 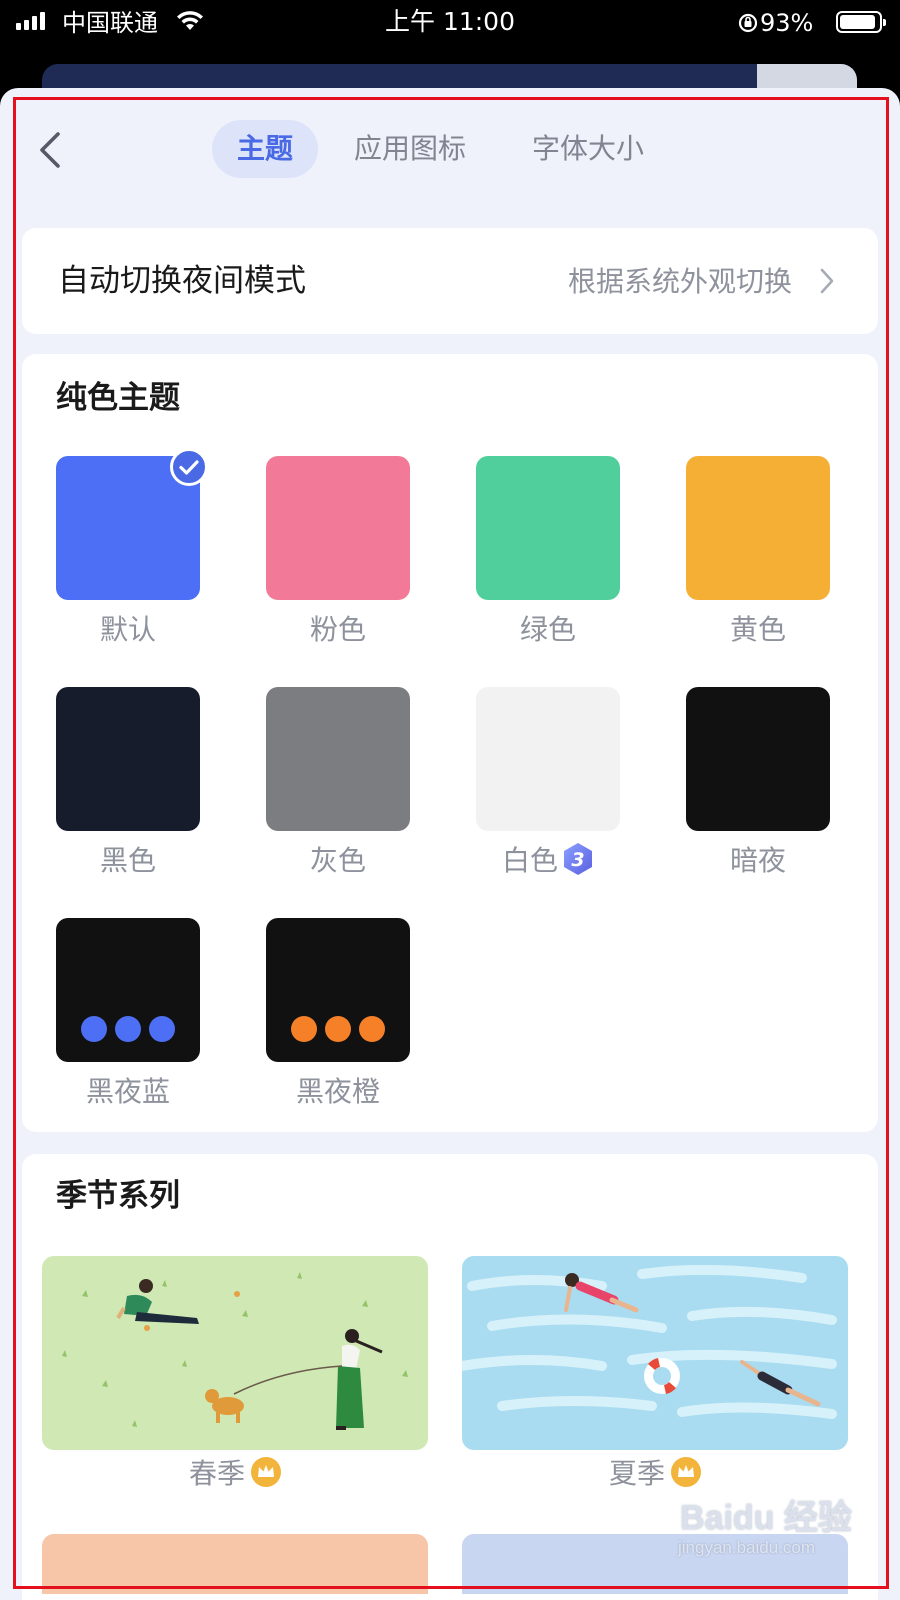 What do you see at coordinates (787, 23) in the screenshot?
I see `battery-percent: 93%` at bounding box center [787, 23].